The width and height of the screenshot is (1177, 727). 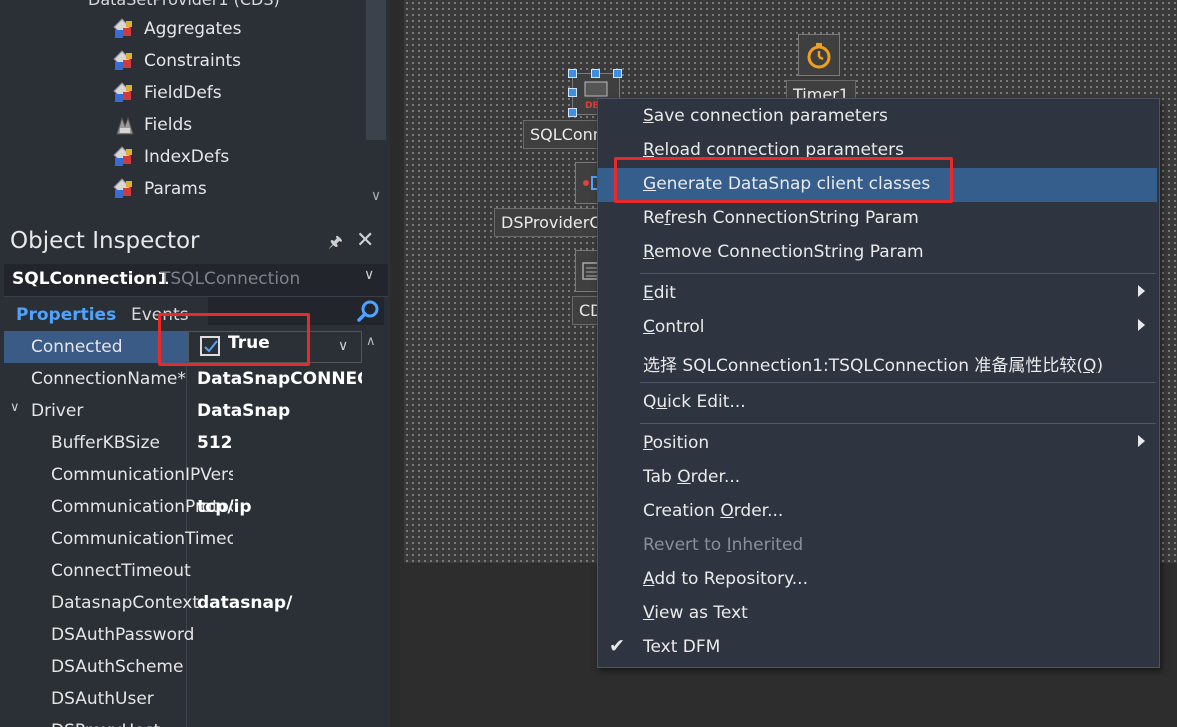 I want to click on property-row-driver: Driver DataSnap, so click(x=183, y=411).